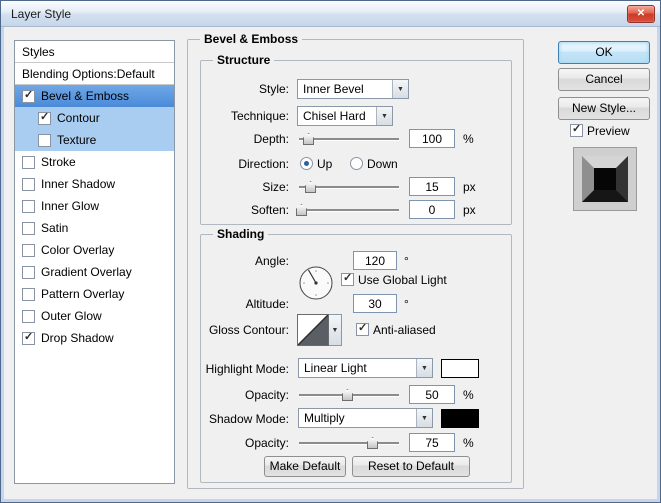 This screenshot has height=503, width=661. I want to click on altitude-input, so click(375, 303).